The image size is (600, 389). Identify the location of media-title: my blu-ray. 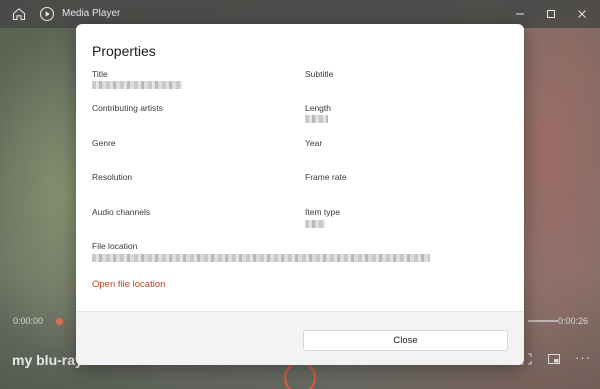
(47, 360).